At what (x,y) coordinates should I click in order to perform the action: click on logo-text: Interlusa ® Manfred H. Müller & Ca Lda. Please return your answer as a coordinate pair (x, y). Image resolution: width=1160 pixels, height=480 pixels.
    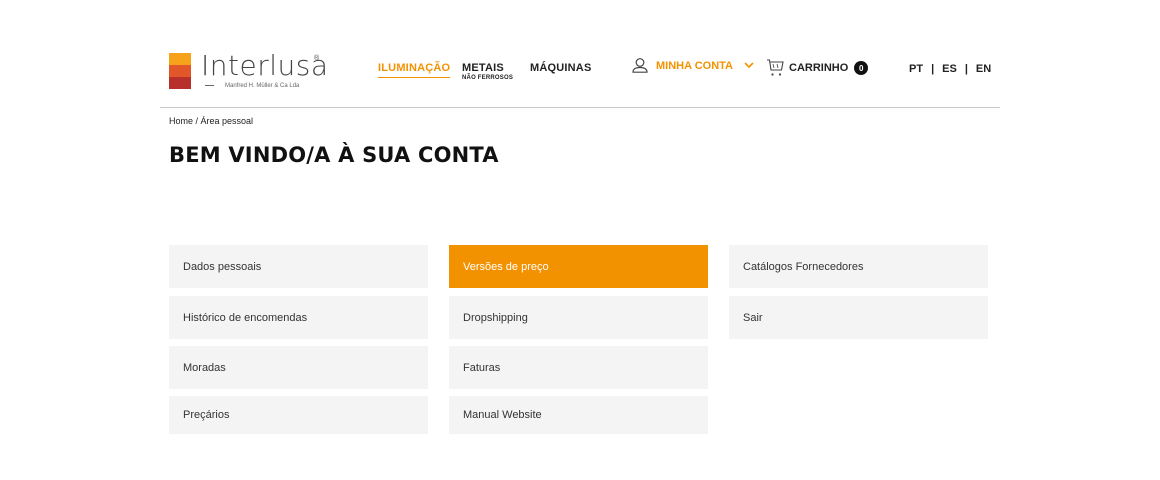
    Looking at the image, I should click on (264, 70).